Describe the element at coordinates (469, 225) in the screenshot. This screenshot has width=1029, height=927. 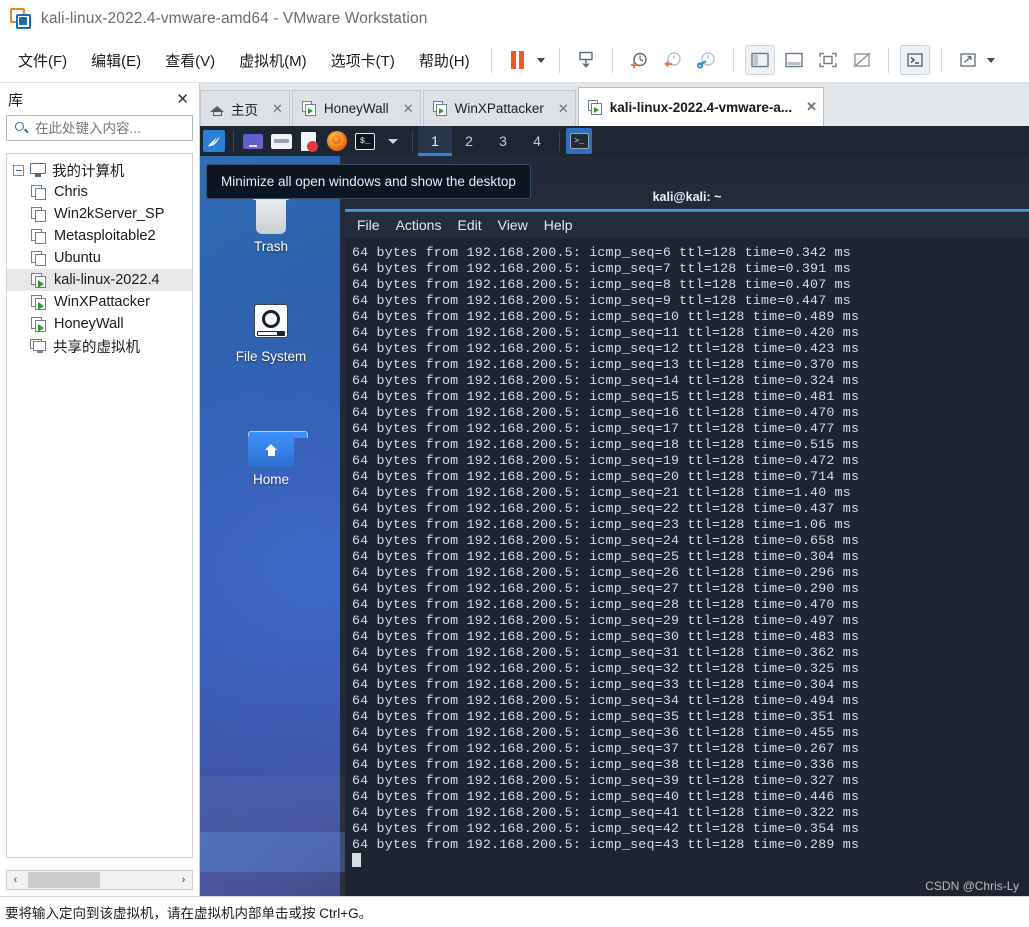
I see `terminal-menu-edit: Edit` at that location.